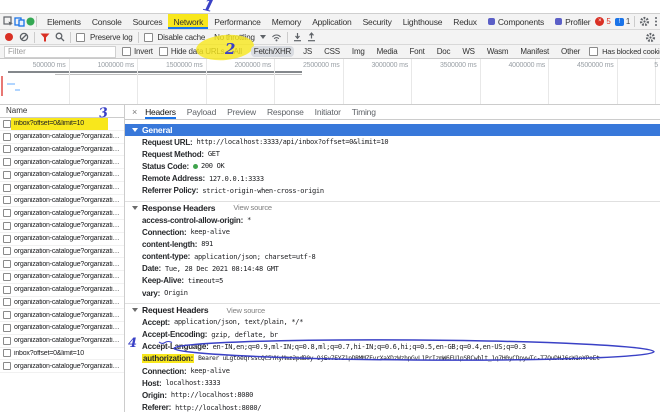 The height and width of the screenshot is (412, 660). Describe the element at coordinates (160, 111) in the screenshot. I see `details-tab-headers: Headers` at that location.